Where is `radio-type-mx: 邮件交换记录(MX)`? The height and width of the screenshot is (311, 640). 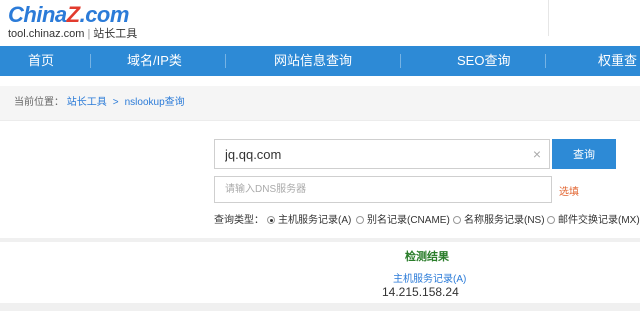
radio-type-mx: 邮件交换记录(MX) is located at coordinates (593, 218).